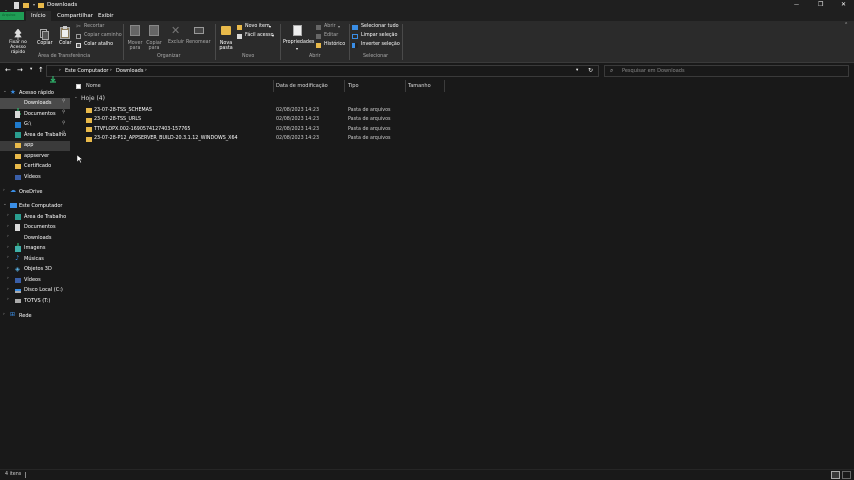 Image resolution: width=854 pixels, height=480 pixels. I want to click on new-folder-qat-icon, so click(26, 5).